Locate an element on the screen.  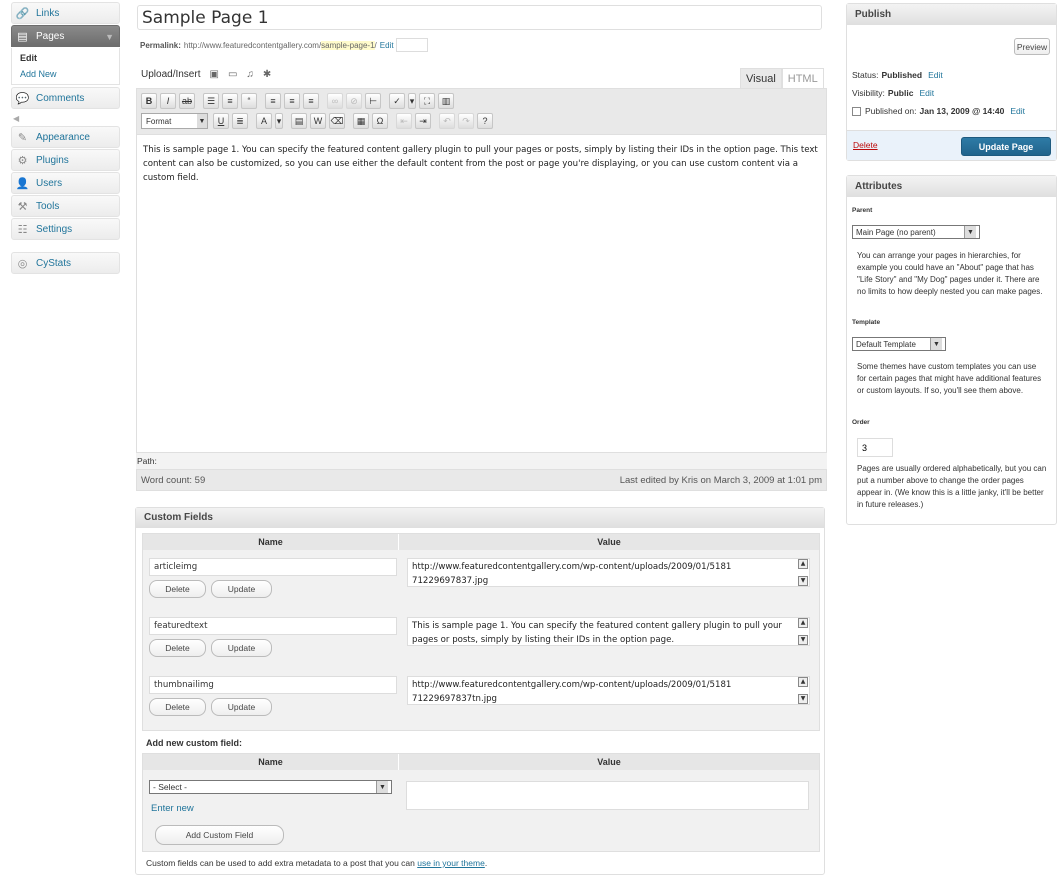
align-right-icon: ≡ is located at coordinates (311, 101).